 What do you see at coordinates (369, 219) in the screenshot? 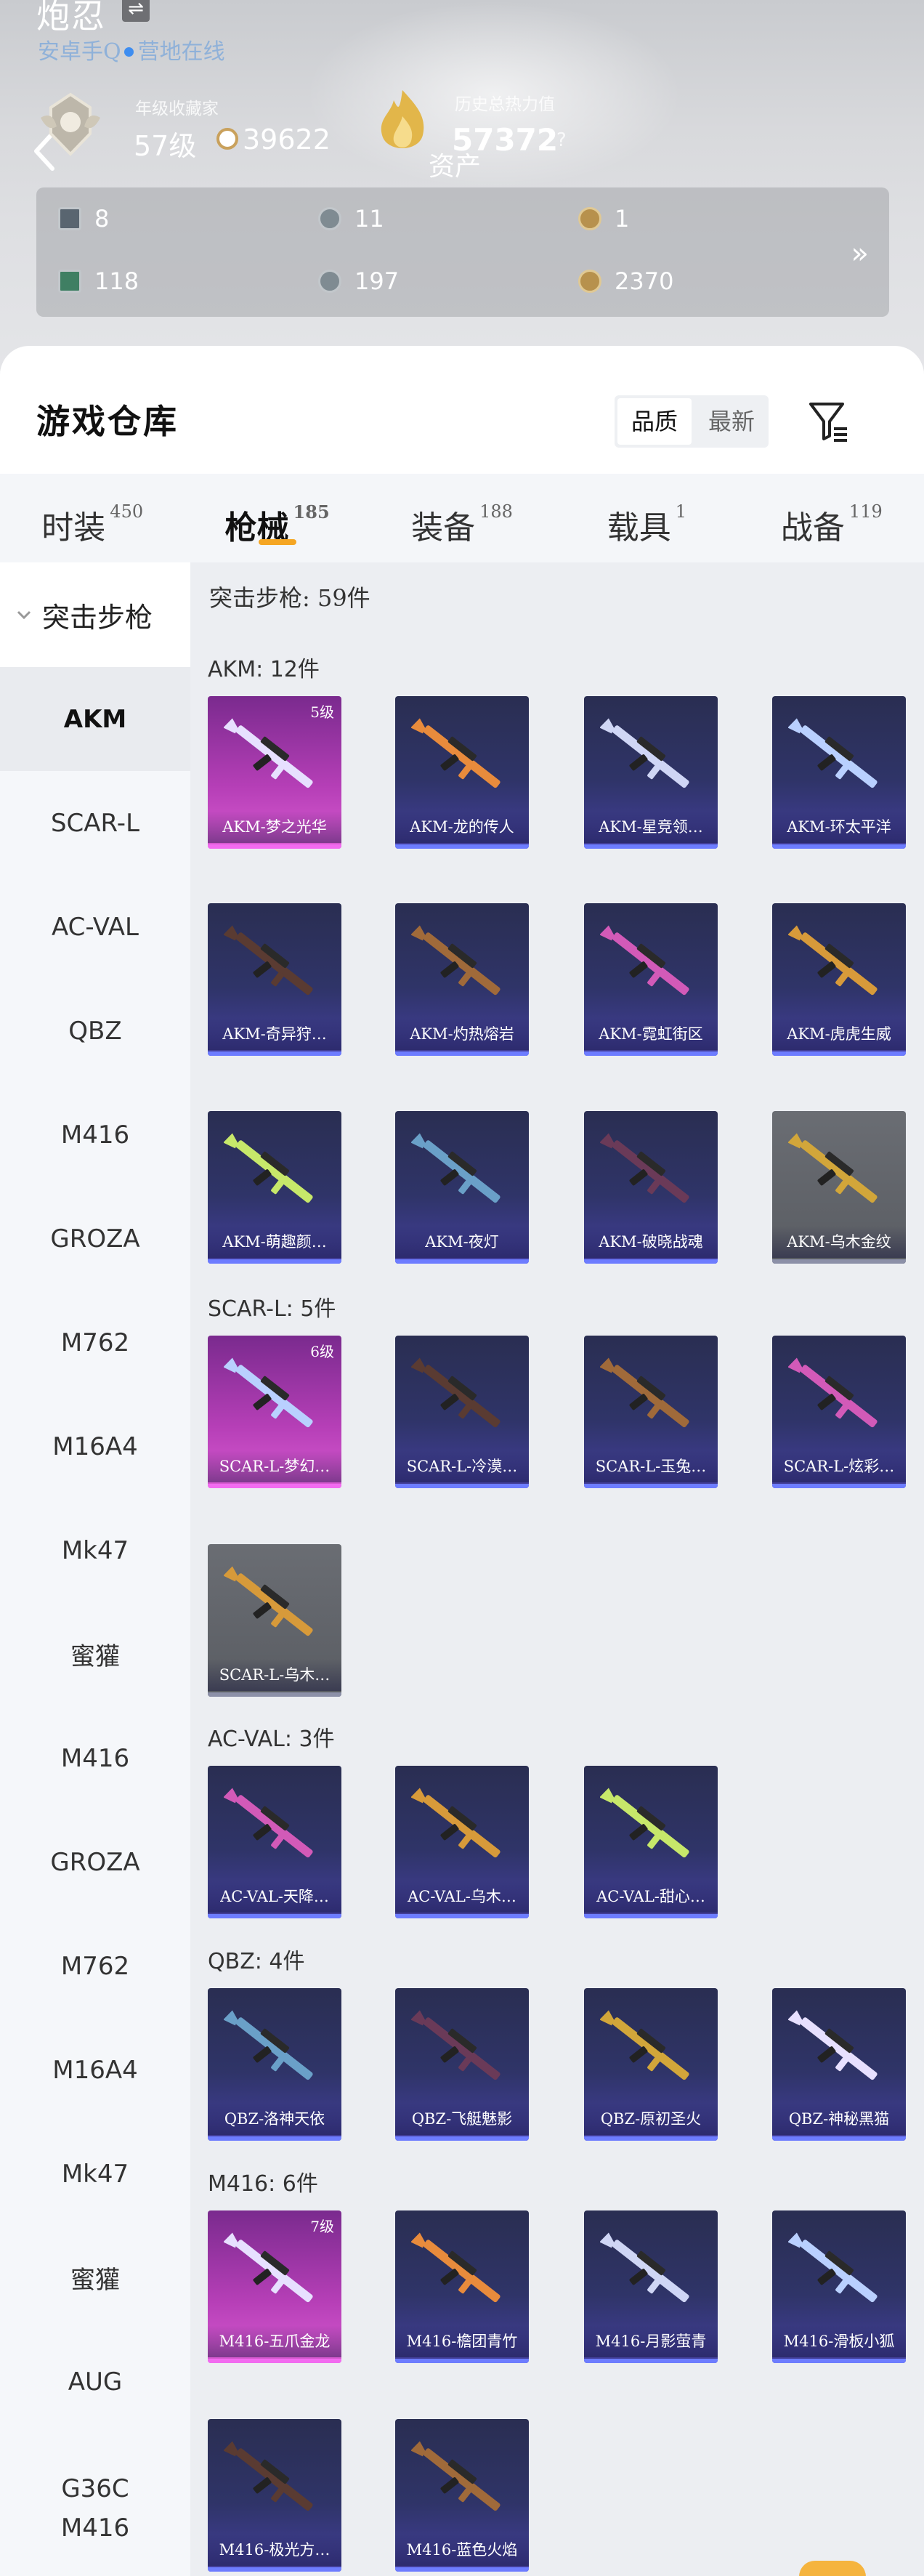
I see `stat-value: 11` at bounding box center [369, 219].